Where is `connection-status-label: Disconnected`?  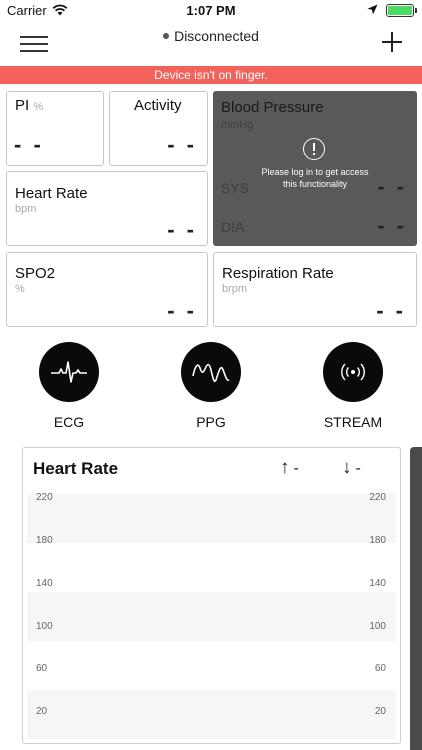 connection-status-label: Disconnected is located at coordinates (216, 36).